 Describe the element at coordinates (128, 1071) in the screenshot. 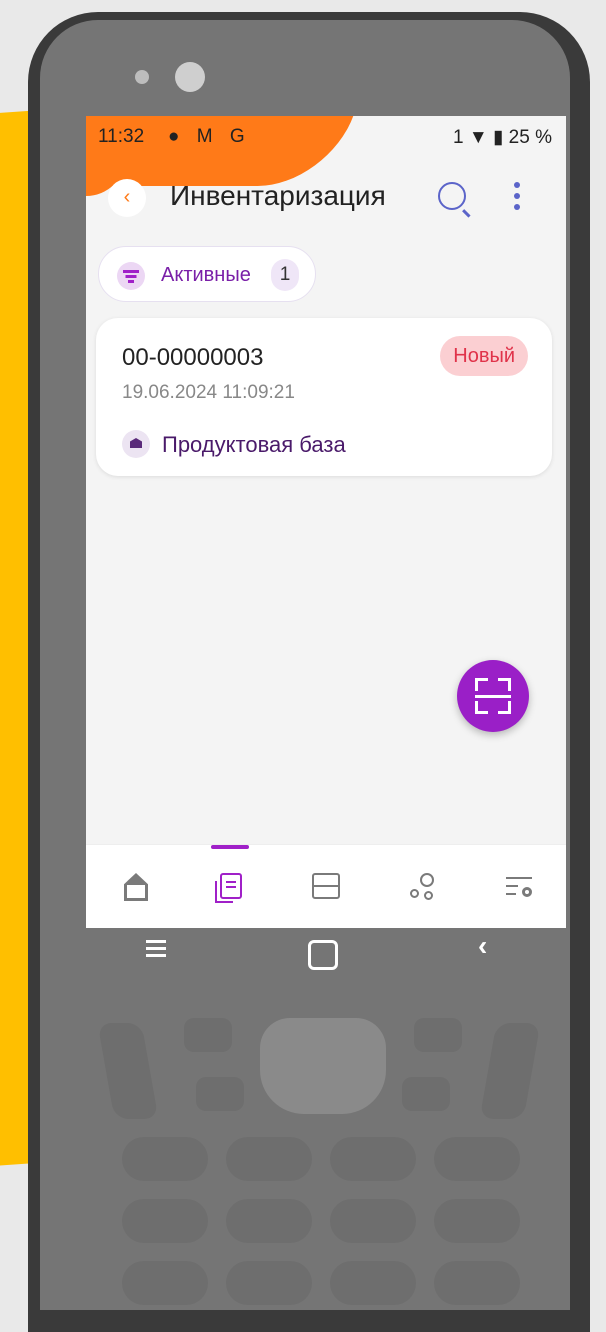

I see `side-key-left` at that location.